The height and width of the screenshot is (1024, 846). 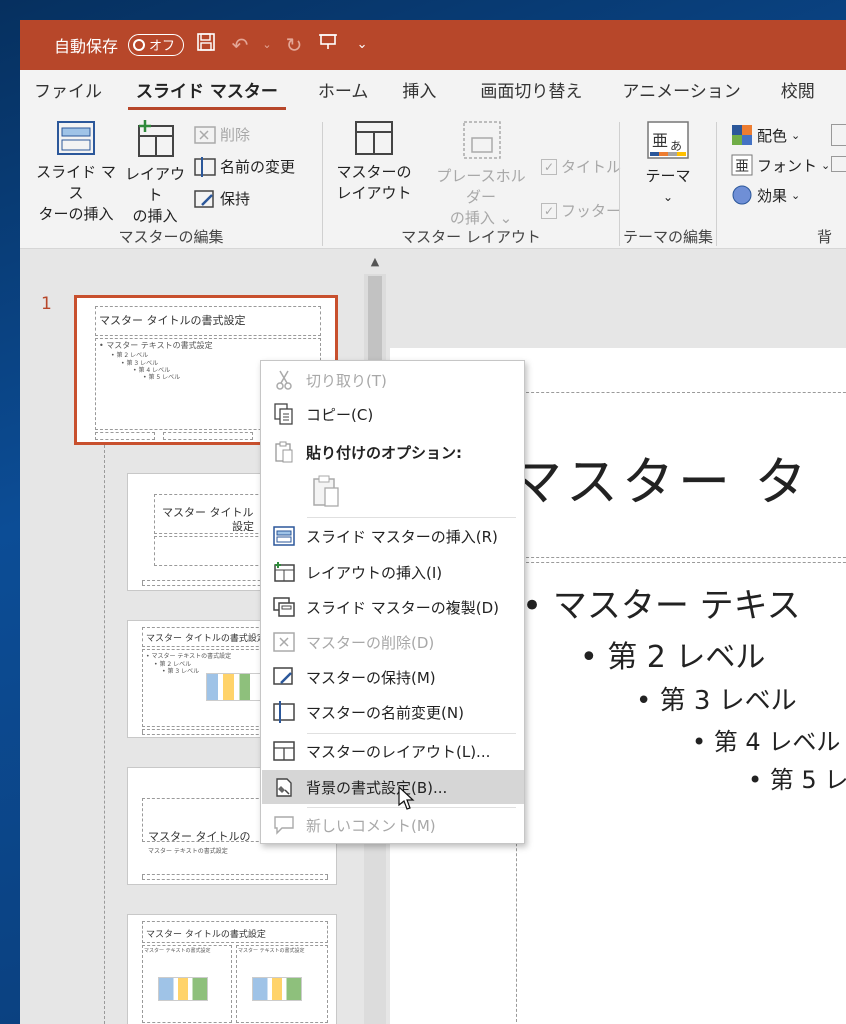 What do you see at coordinates (825, 237) in the screenshot?
I see `group-label-background: 背` at bounding box center [825, 237].